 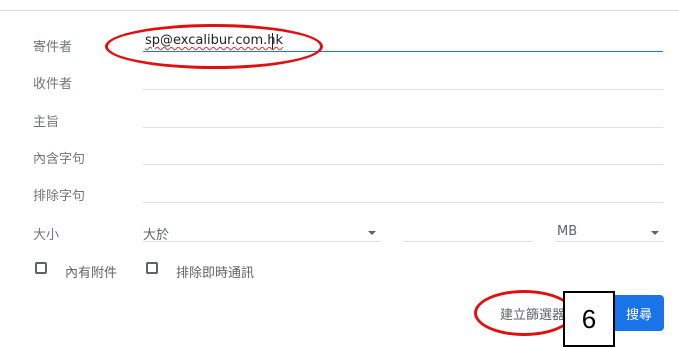 I want to click on size-unit-value: MB, so click(x=567, y=231).